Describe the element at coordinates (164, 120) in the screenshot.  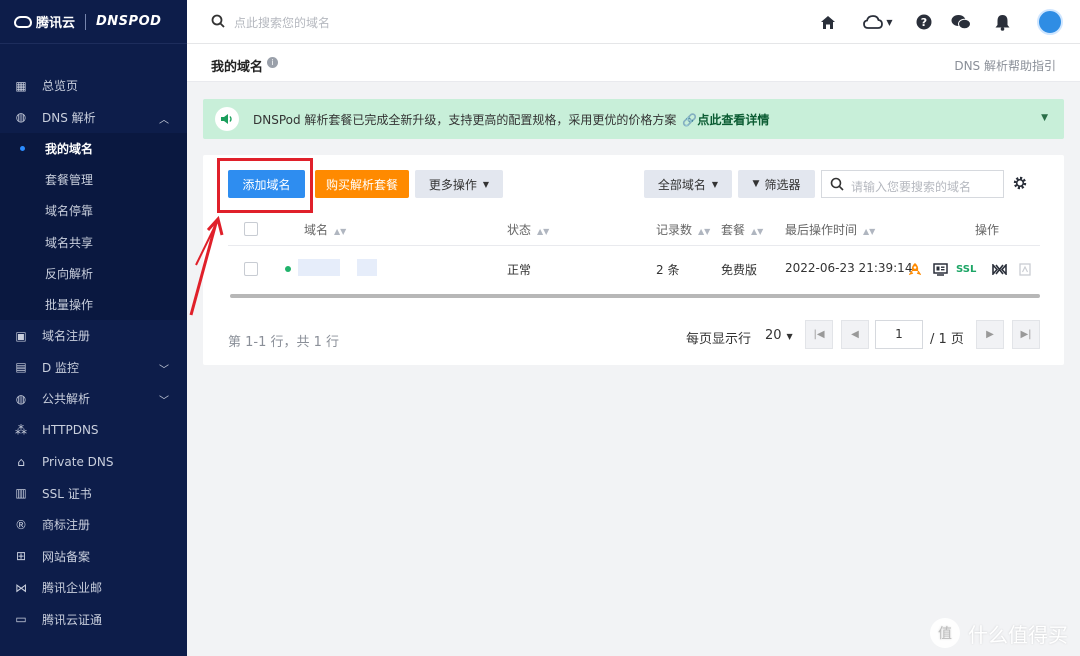
I see `chevron-up-icon: ︿` at that location.